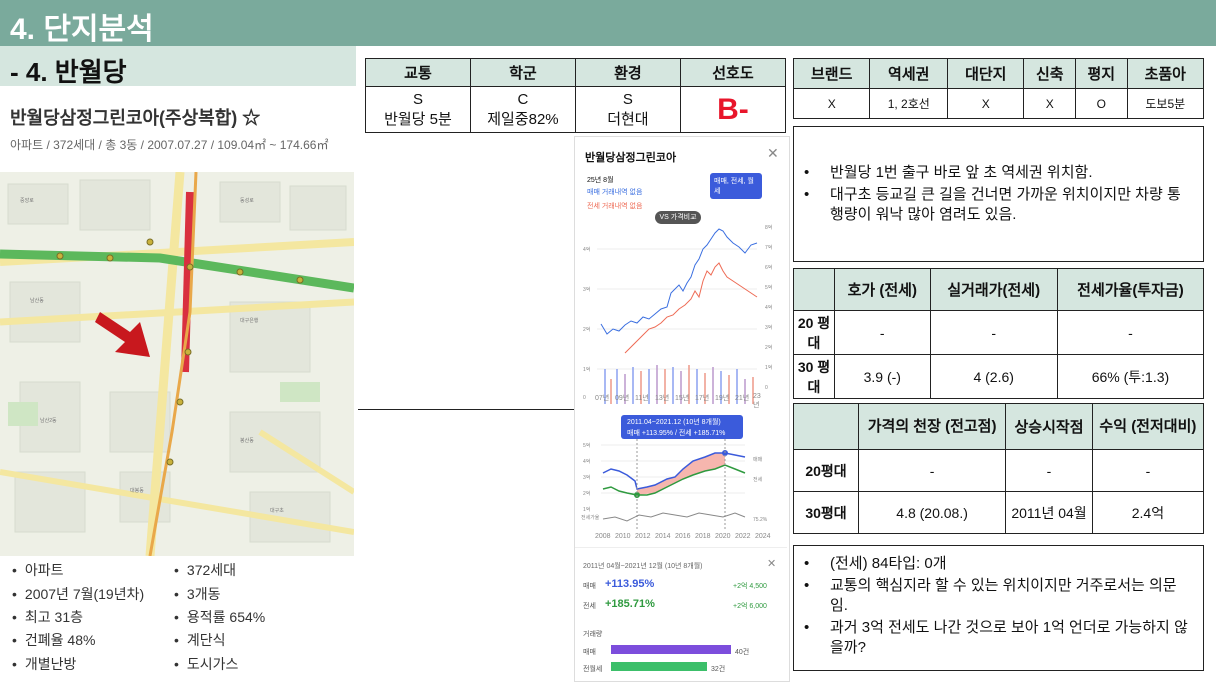  What do you see at coordinates (750, 586) in the screenshot?
I see `summary-sale-amt: +2억 4,500` at bounding box center [750, 586].